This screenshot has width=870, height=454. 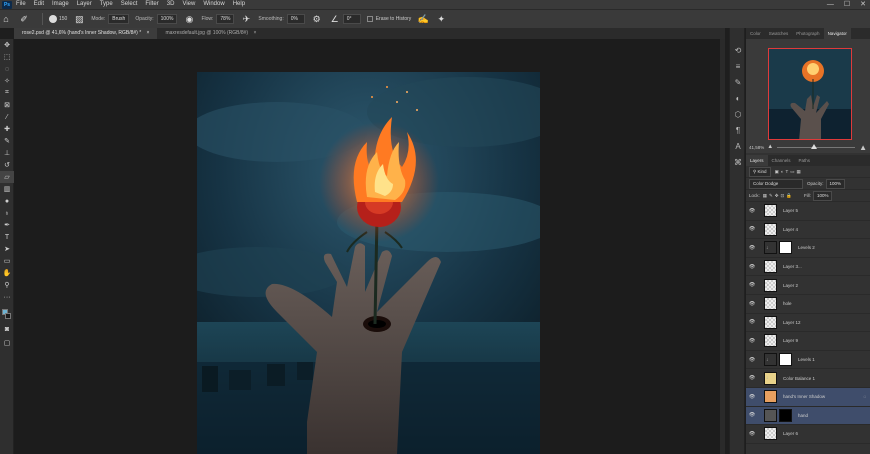 What do you see at coordinates (803, 415) in the screenshot?
I see `layer-name: hand` at bounding box center [803, 415].